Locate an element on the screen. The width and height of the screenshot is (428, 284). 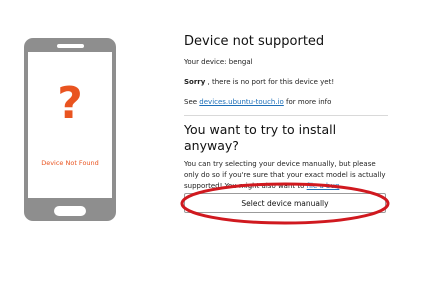
sorry-text: , there is no port for this device yet! is located at coordinates (270, 82).